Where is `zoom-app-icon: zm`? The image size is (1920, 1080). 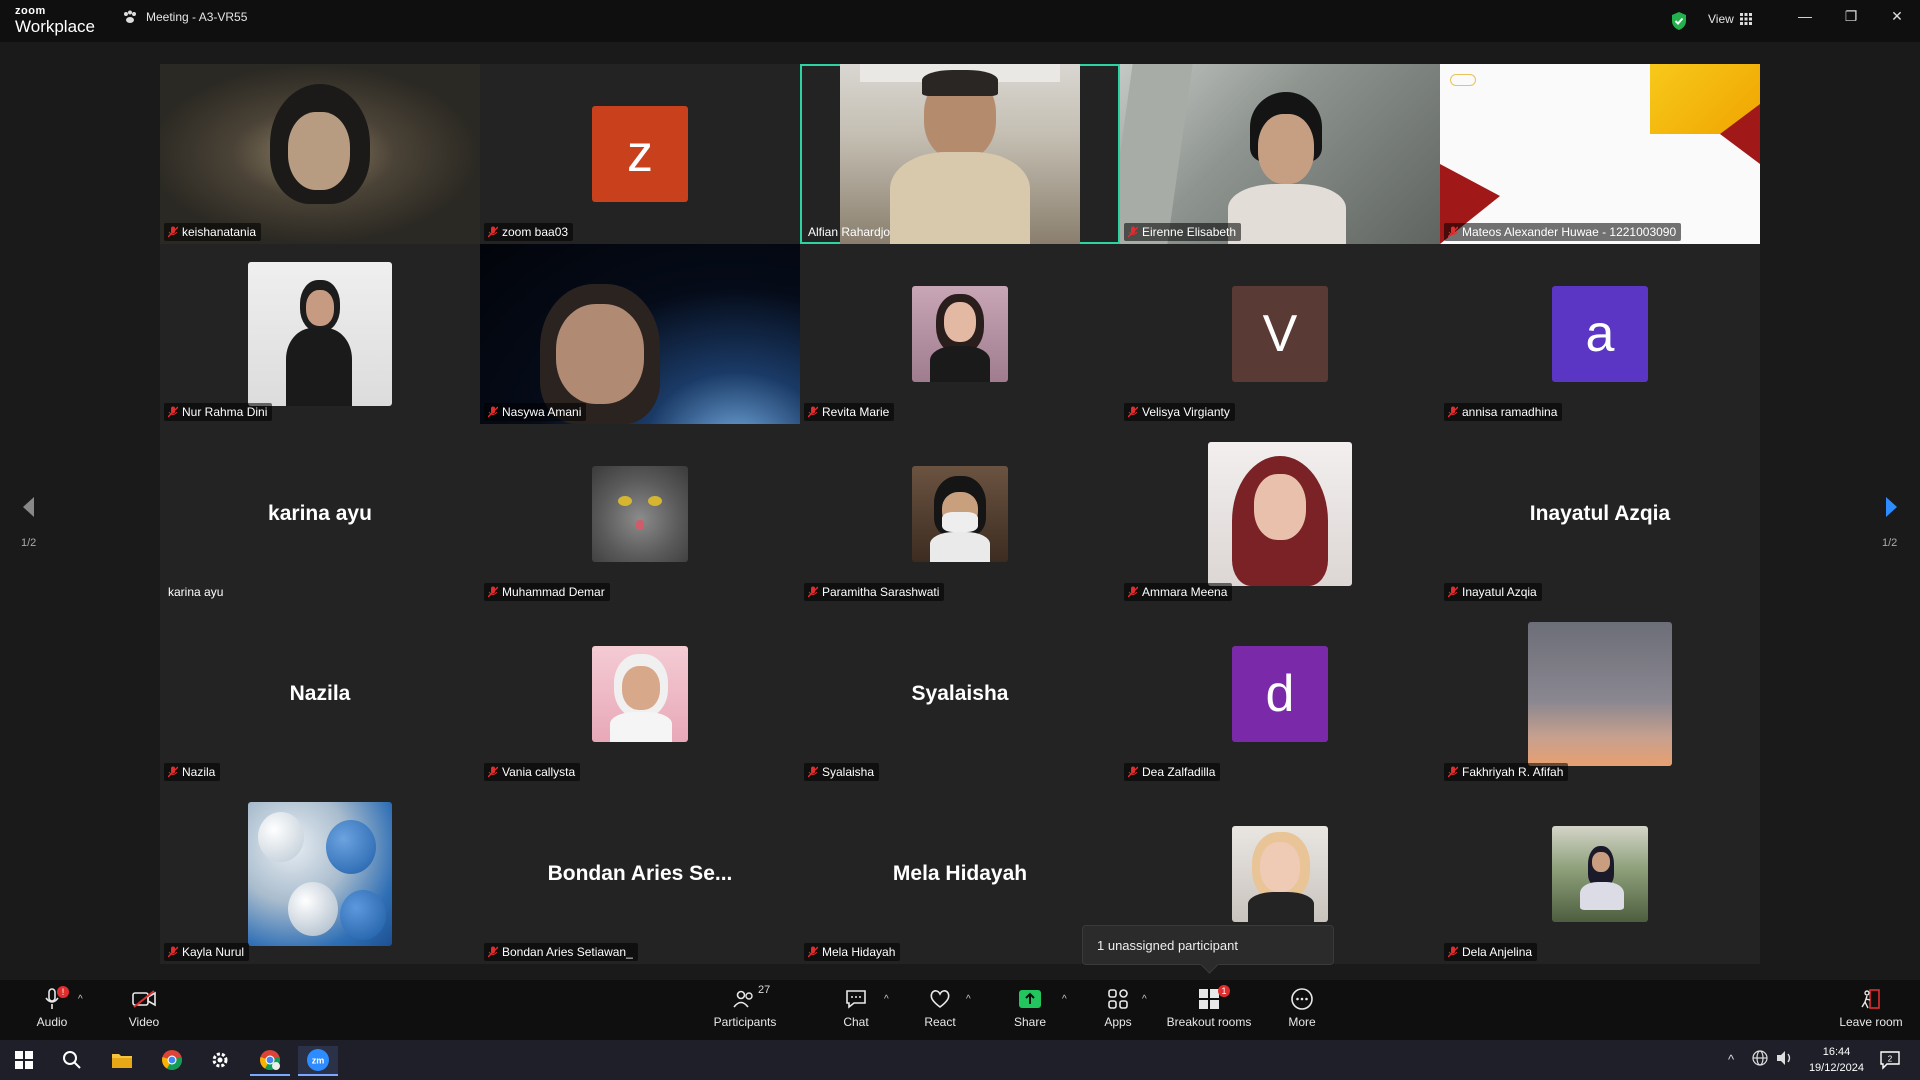
zoom-app-icon: zm is located at coordinates (318, 1061).